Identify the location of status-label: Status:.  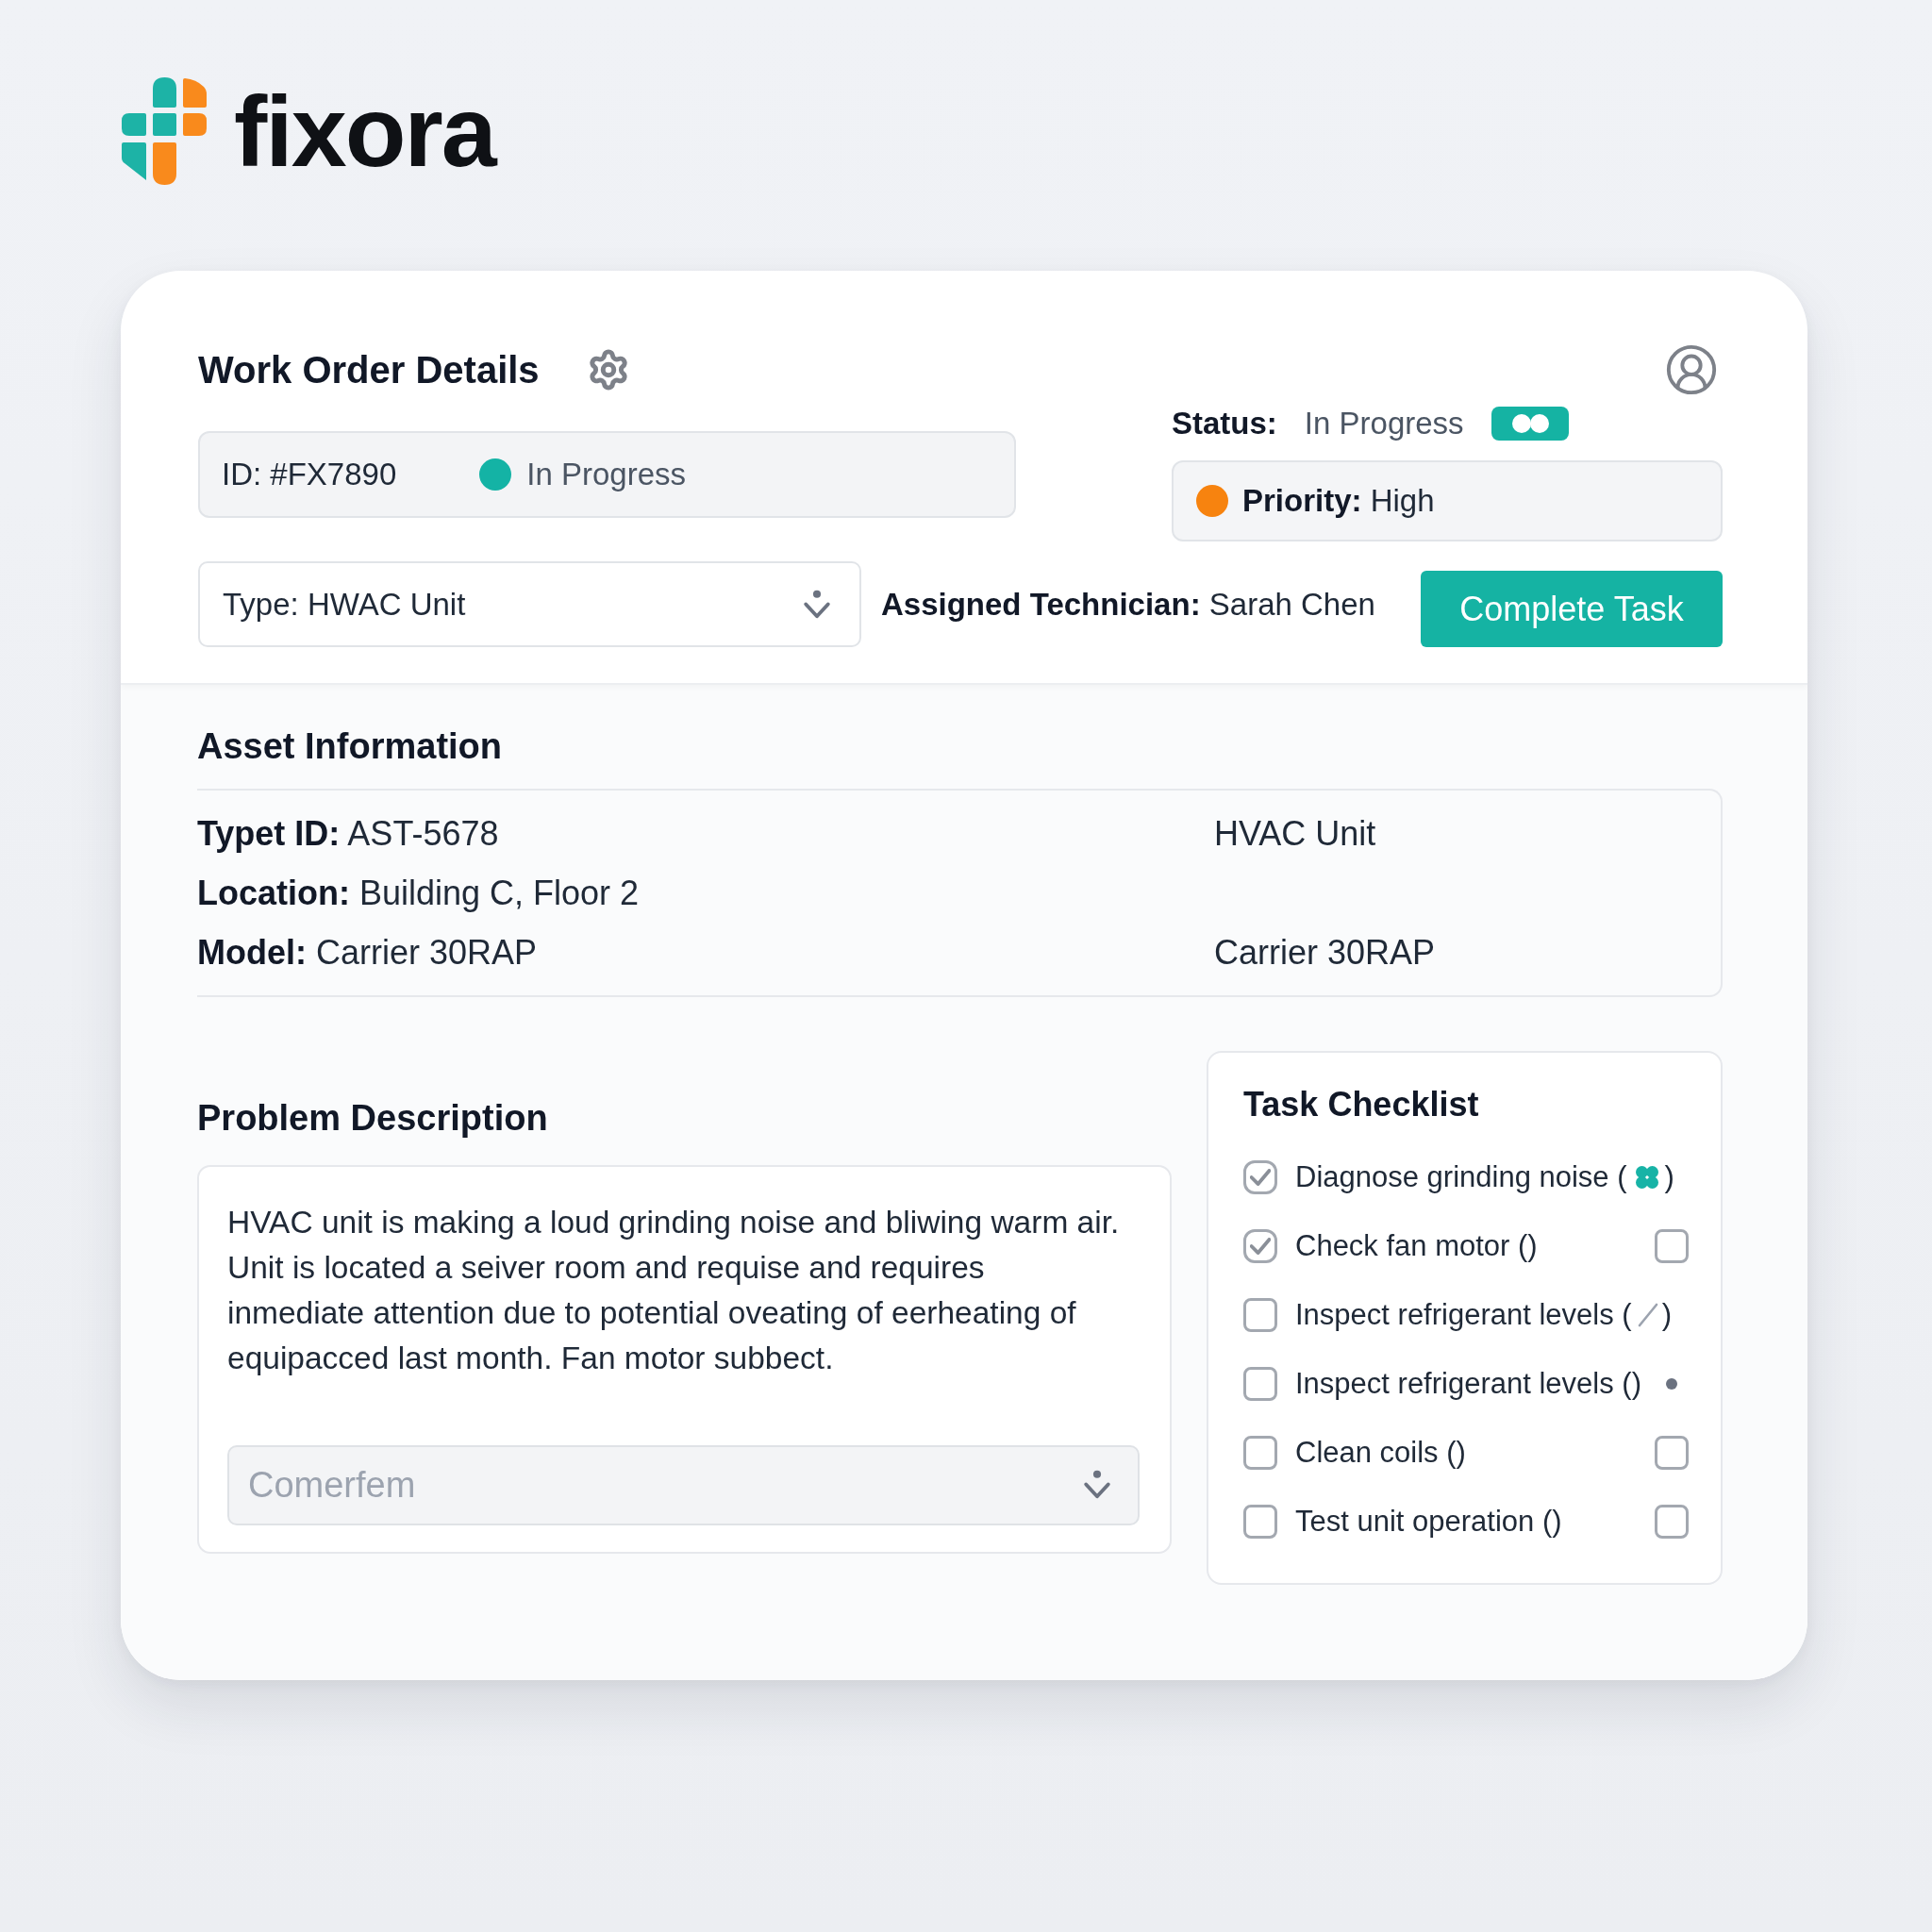
(1224, 423).